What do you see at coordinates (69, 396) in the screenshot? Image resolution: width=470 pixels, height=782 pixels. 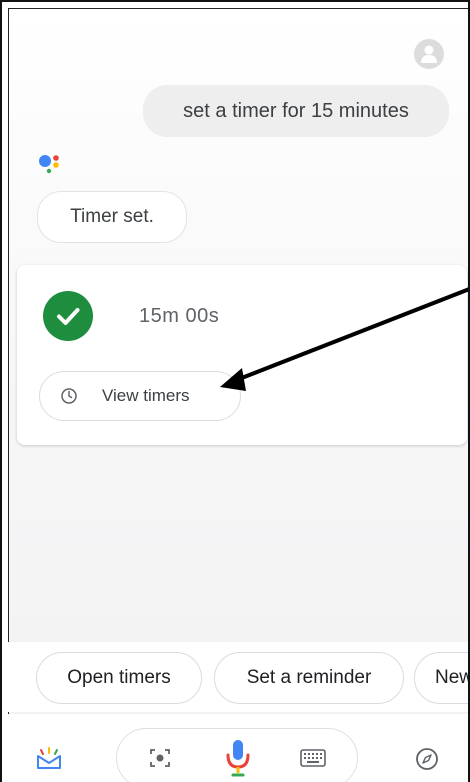 I see `clock-icon` at bounding box center [69, 396].